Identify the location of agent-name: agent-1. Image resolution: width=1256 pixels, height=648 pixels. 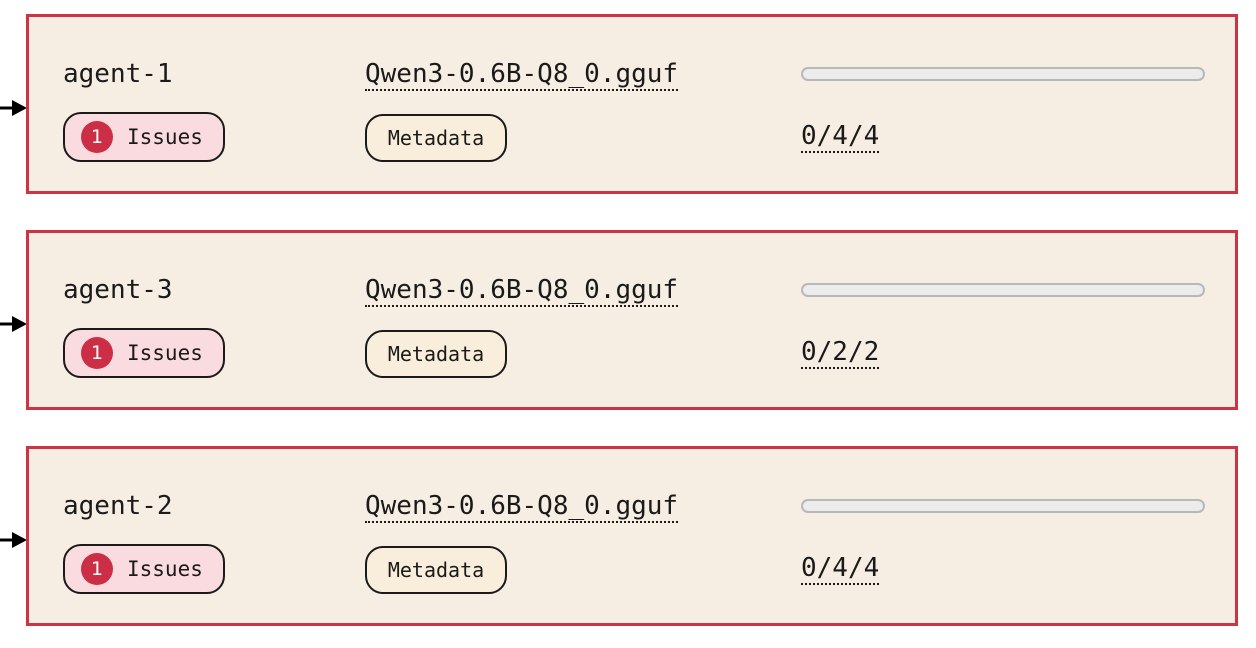
(118, 74).